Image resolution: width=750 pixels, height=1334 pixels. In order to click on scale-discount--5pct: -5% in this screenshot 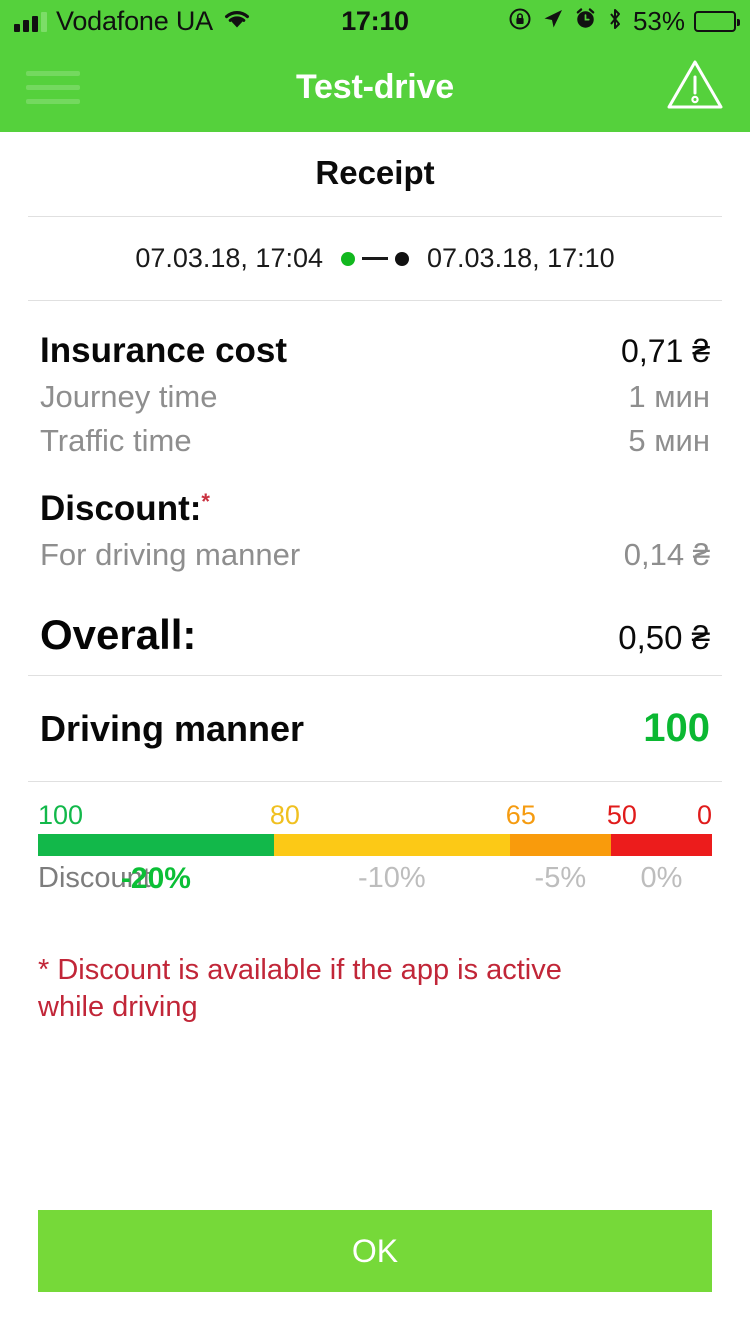, I will do `click(560, 878)`.